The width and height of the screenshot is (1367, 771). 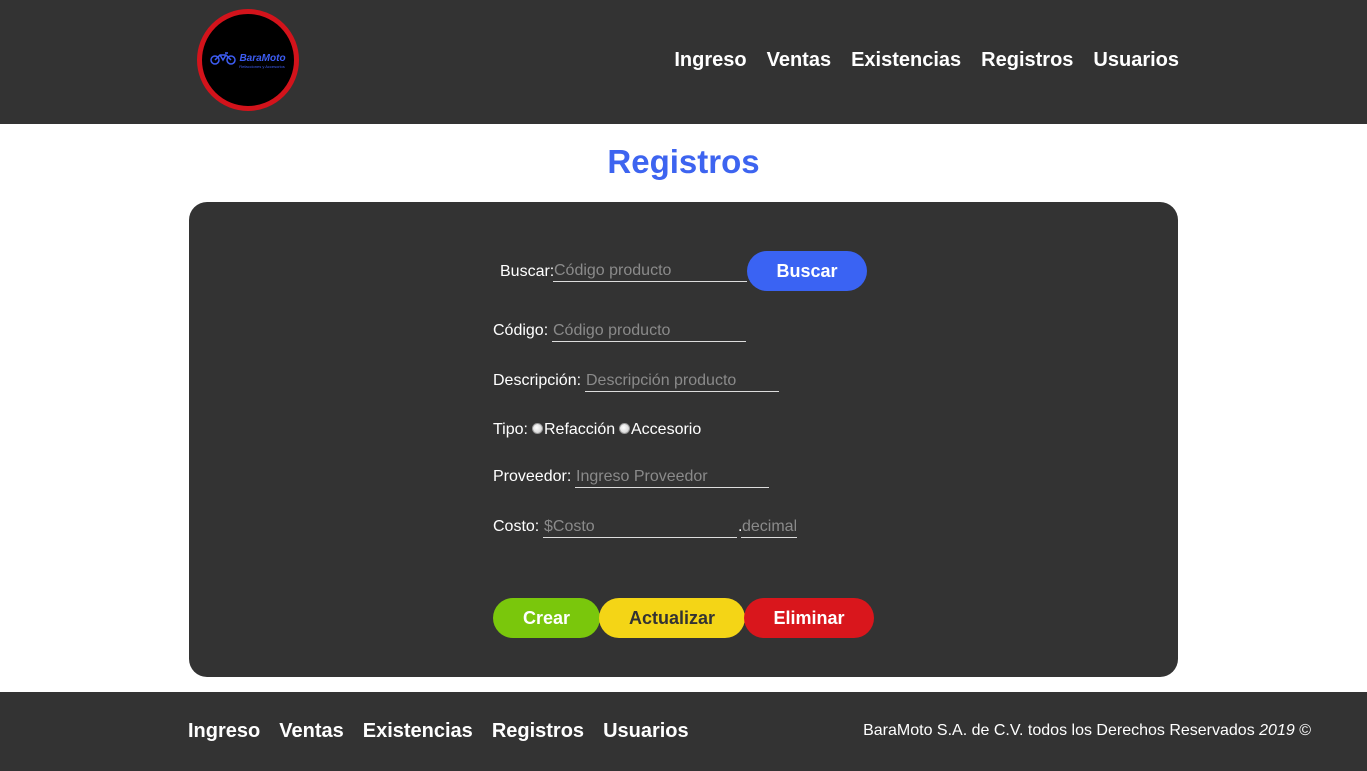 I want to click on nav-usuarios: Usuarios, so click(x=1136, y=60).